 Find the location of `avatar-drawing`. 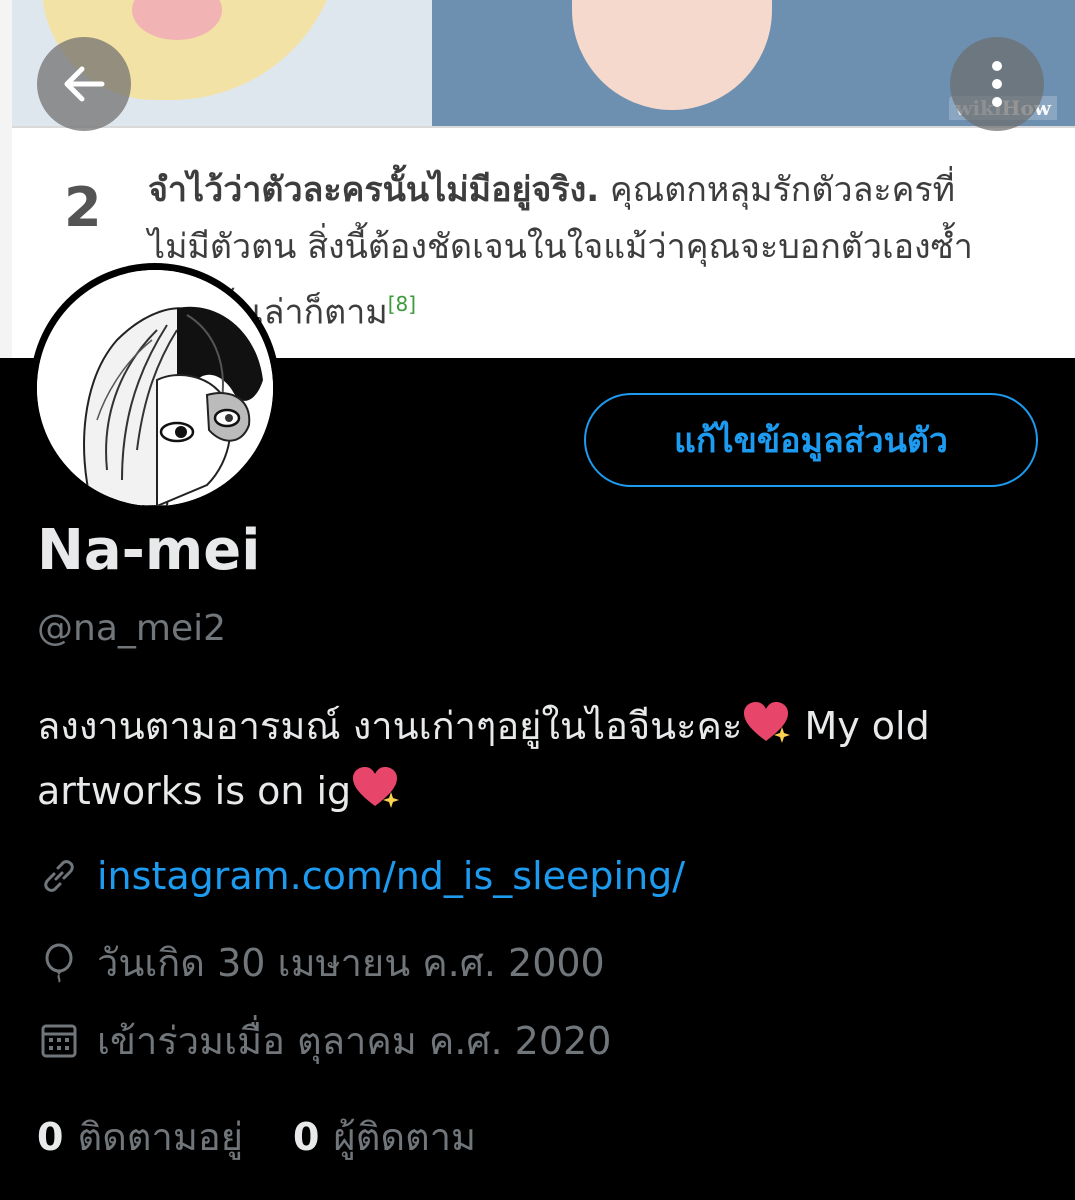

avatar-drawing is located at coordinates (155, 388).